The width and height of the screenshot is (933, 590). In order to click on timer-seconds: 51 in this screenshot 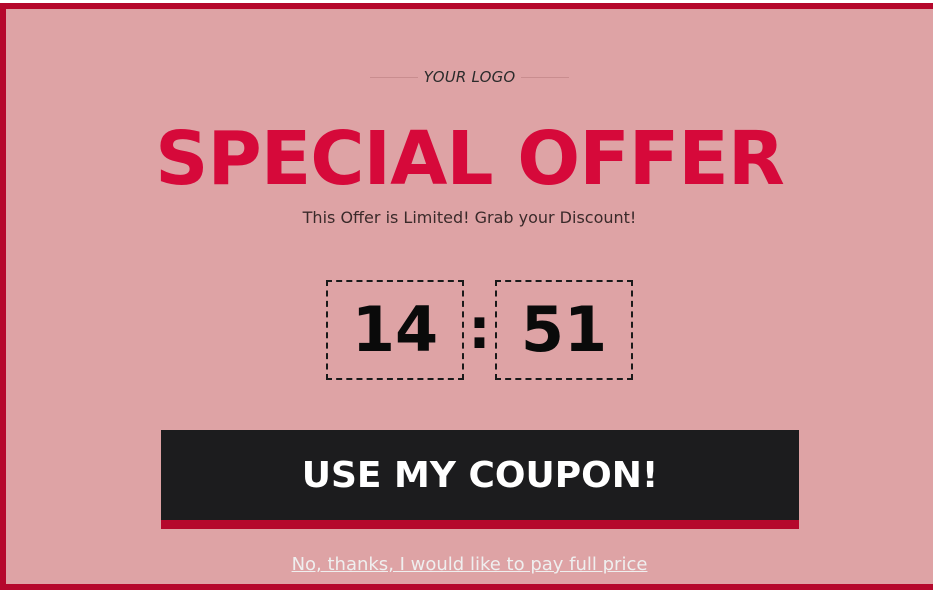, I will do `click(564, 329)`.